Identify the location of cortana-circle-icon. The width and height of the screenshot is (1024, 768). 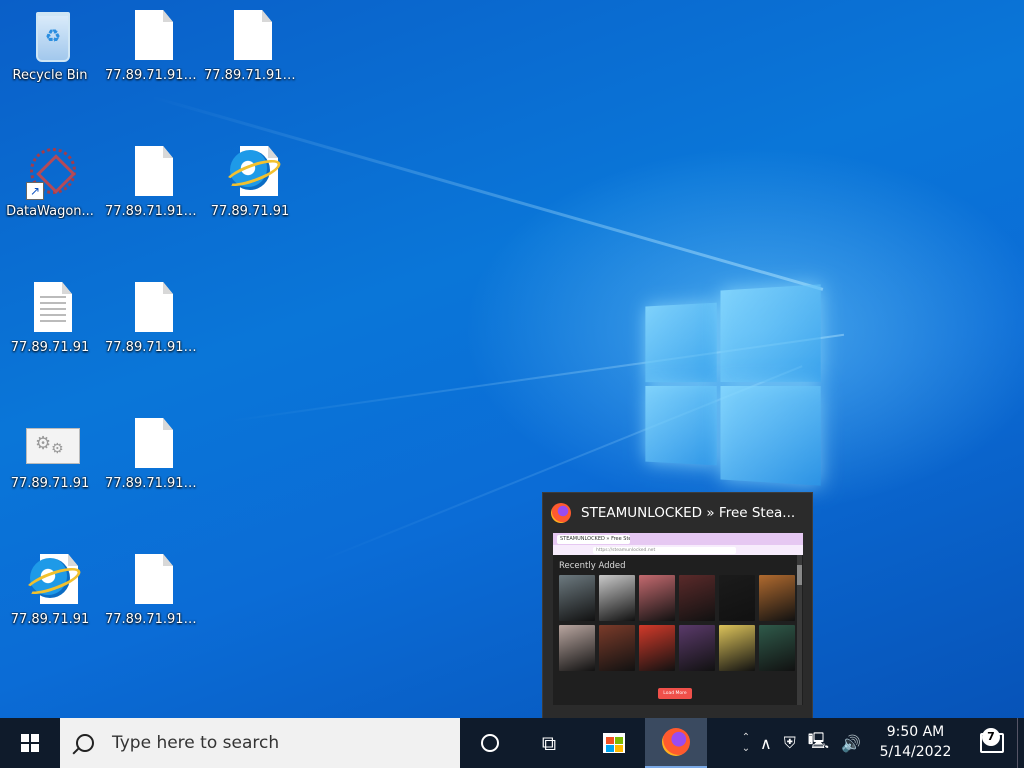
(490, 743).